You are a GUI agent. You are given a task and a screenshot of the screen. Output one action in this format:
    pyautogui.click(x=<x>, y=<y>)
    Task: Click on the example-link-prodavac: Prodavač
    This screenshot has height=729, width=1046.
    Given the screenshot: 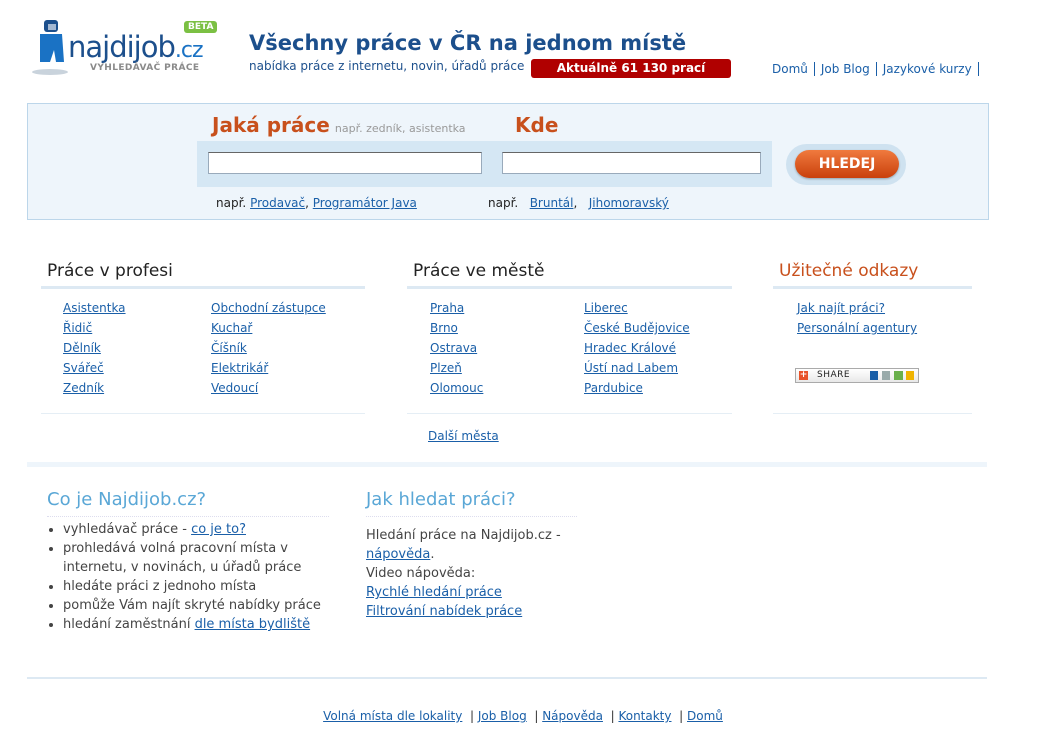 What is the action you would take?
    pyautogui.click(x=277, y=203)
    